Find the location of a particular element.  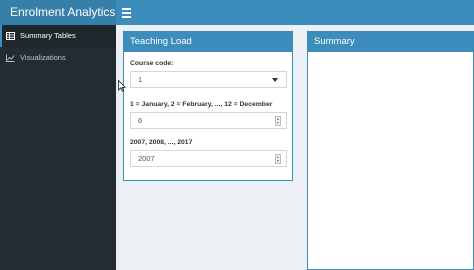

course-code-select: 1 is located at coordinates (208, 79).